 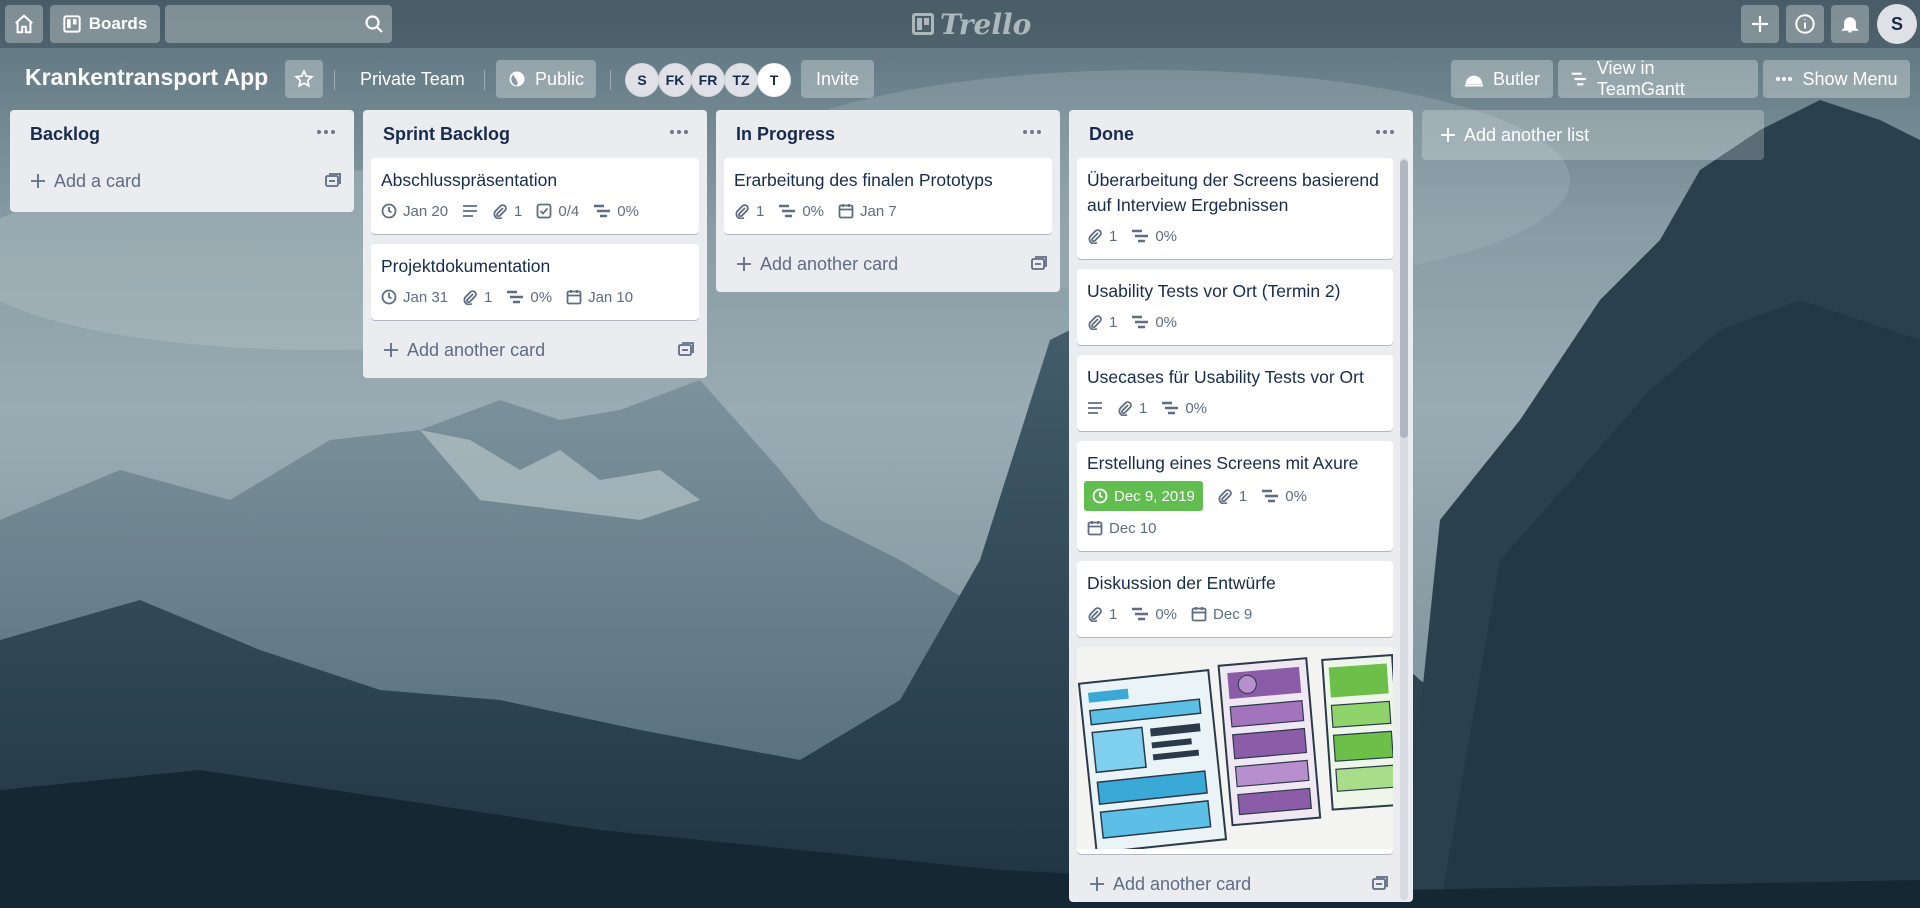 What do you see at coordinates (1897, 24) in the screenshot?
I see `user-avatar: S` at bounding box center [1897, 24].